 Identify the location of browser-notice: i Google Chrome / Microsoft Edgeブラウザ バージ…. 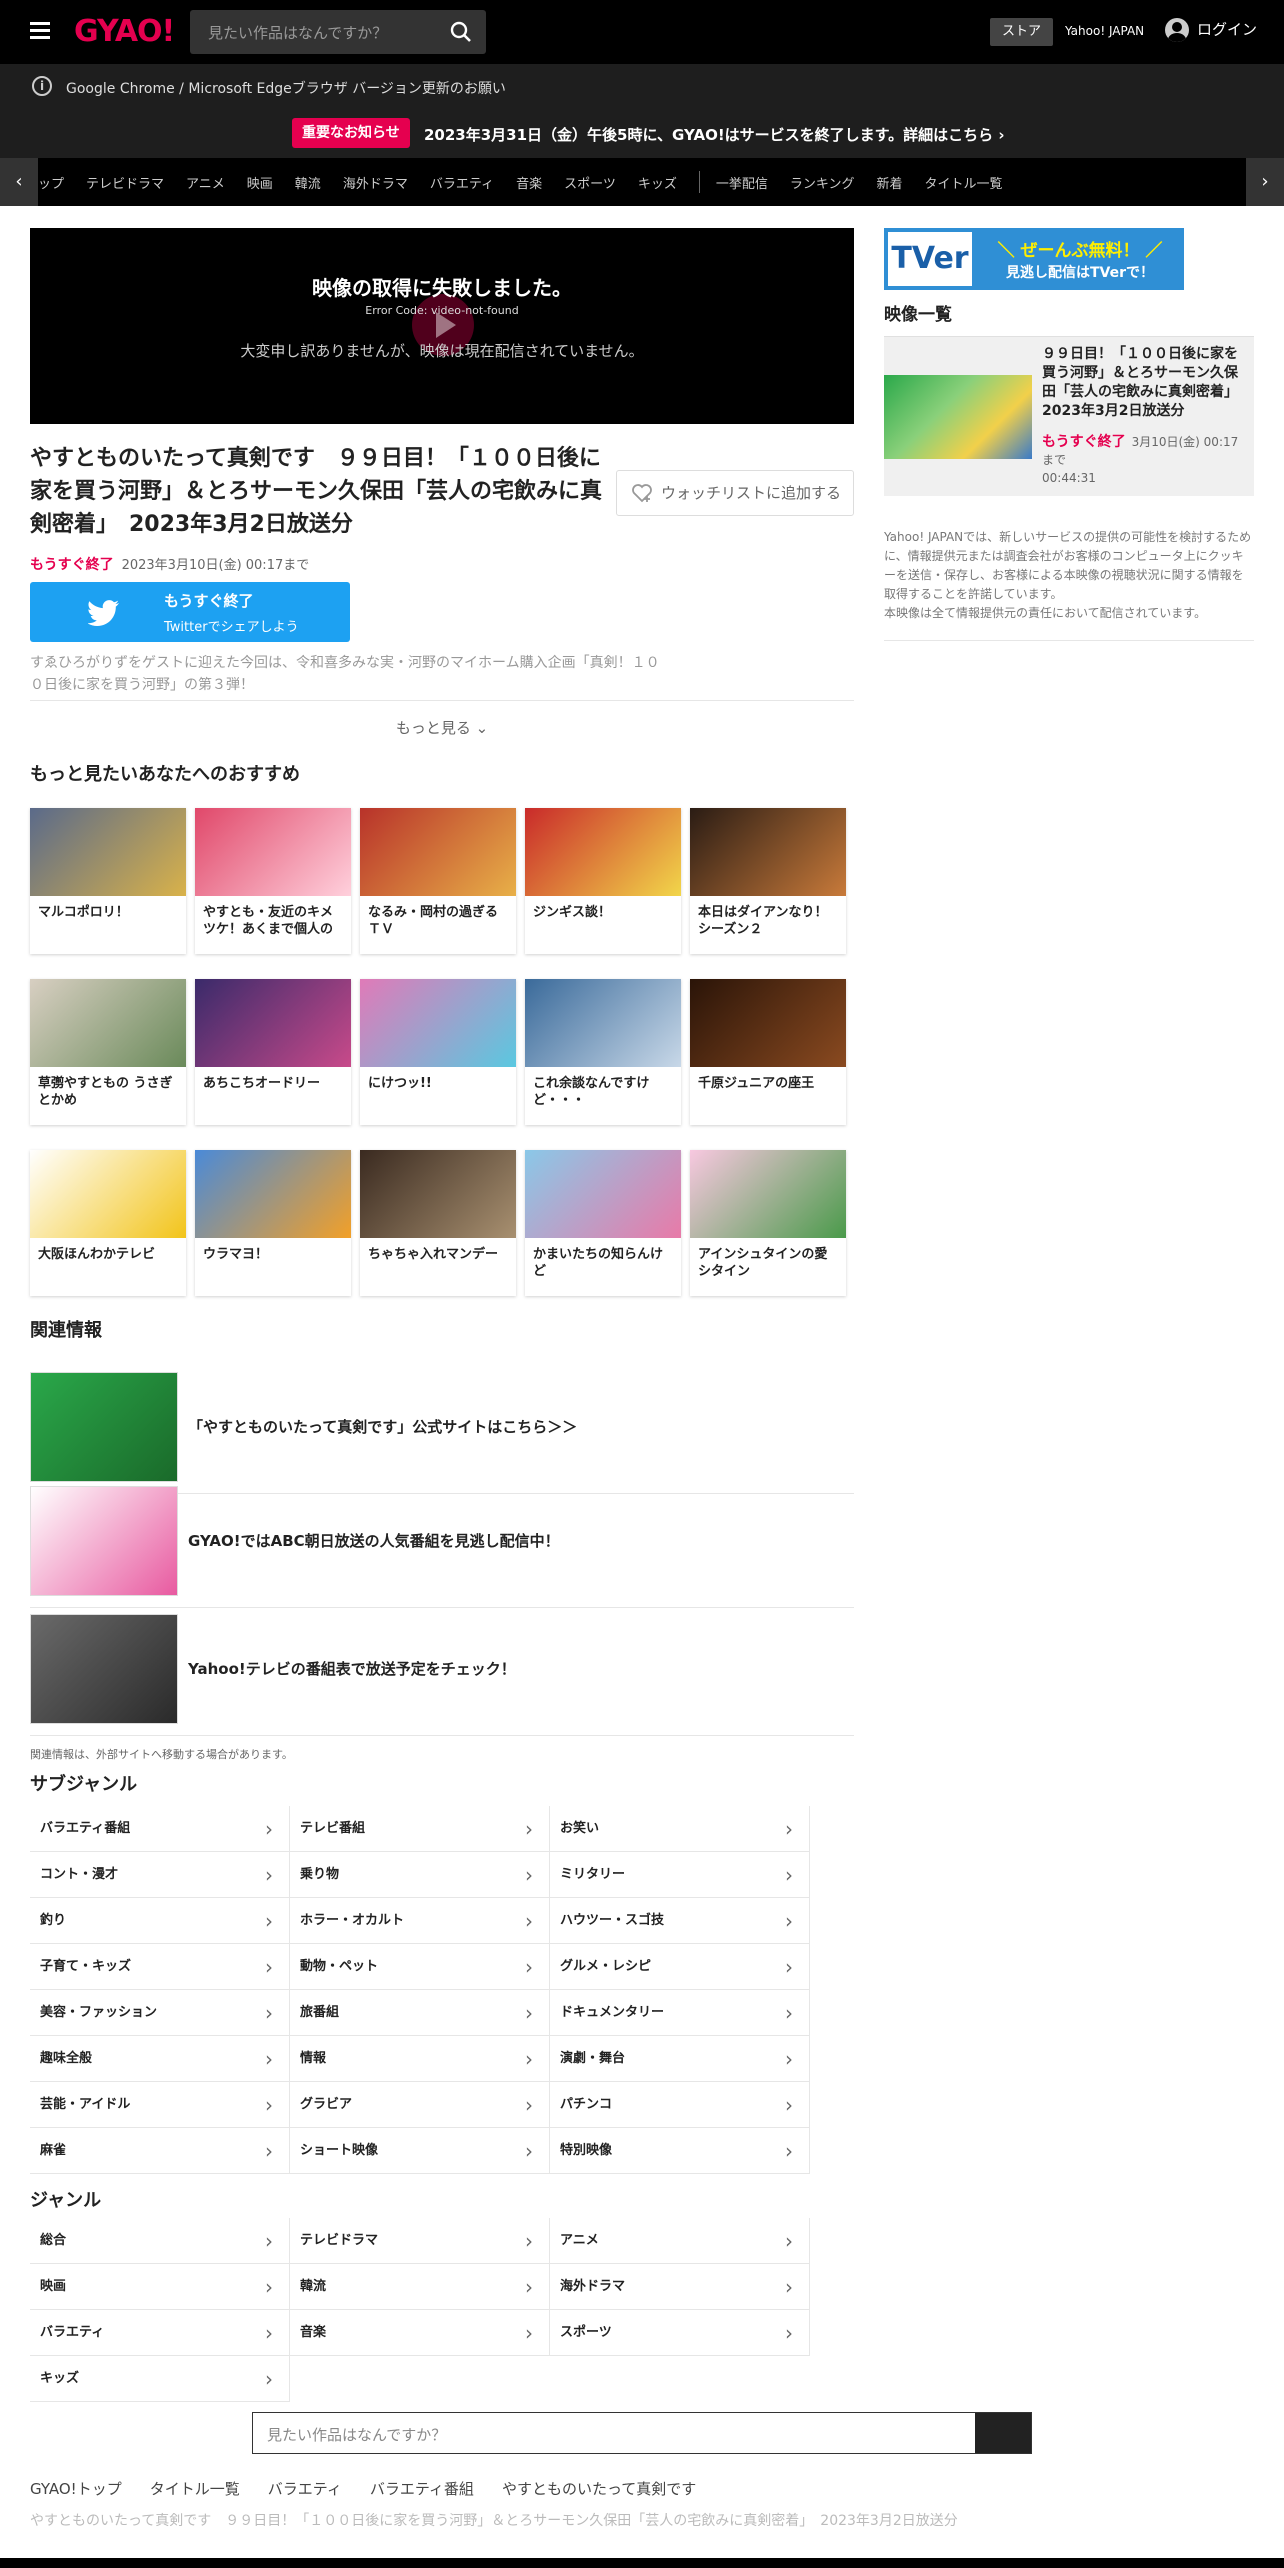
(642, 86).